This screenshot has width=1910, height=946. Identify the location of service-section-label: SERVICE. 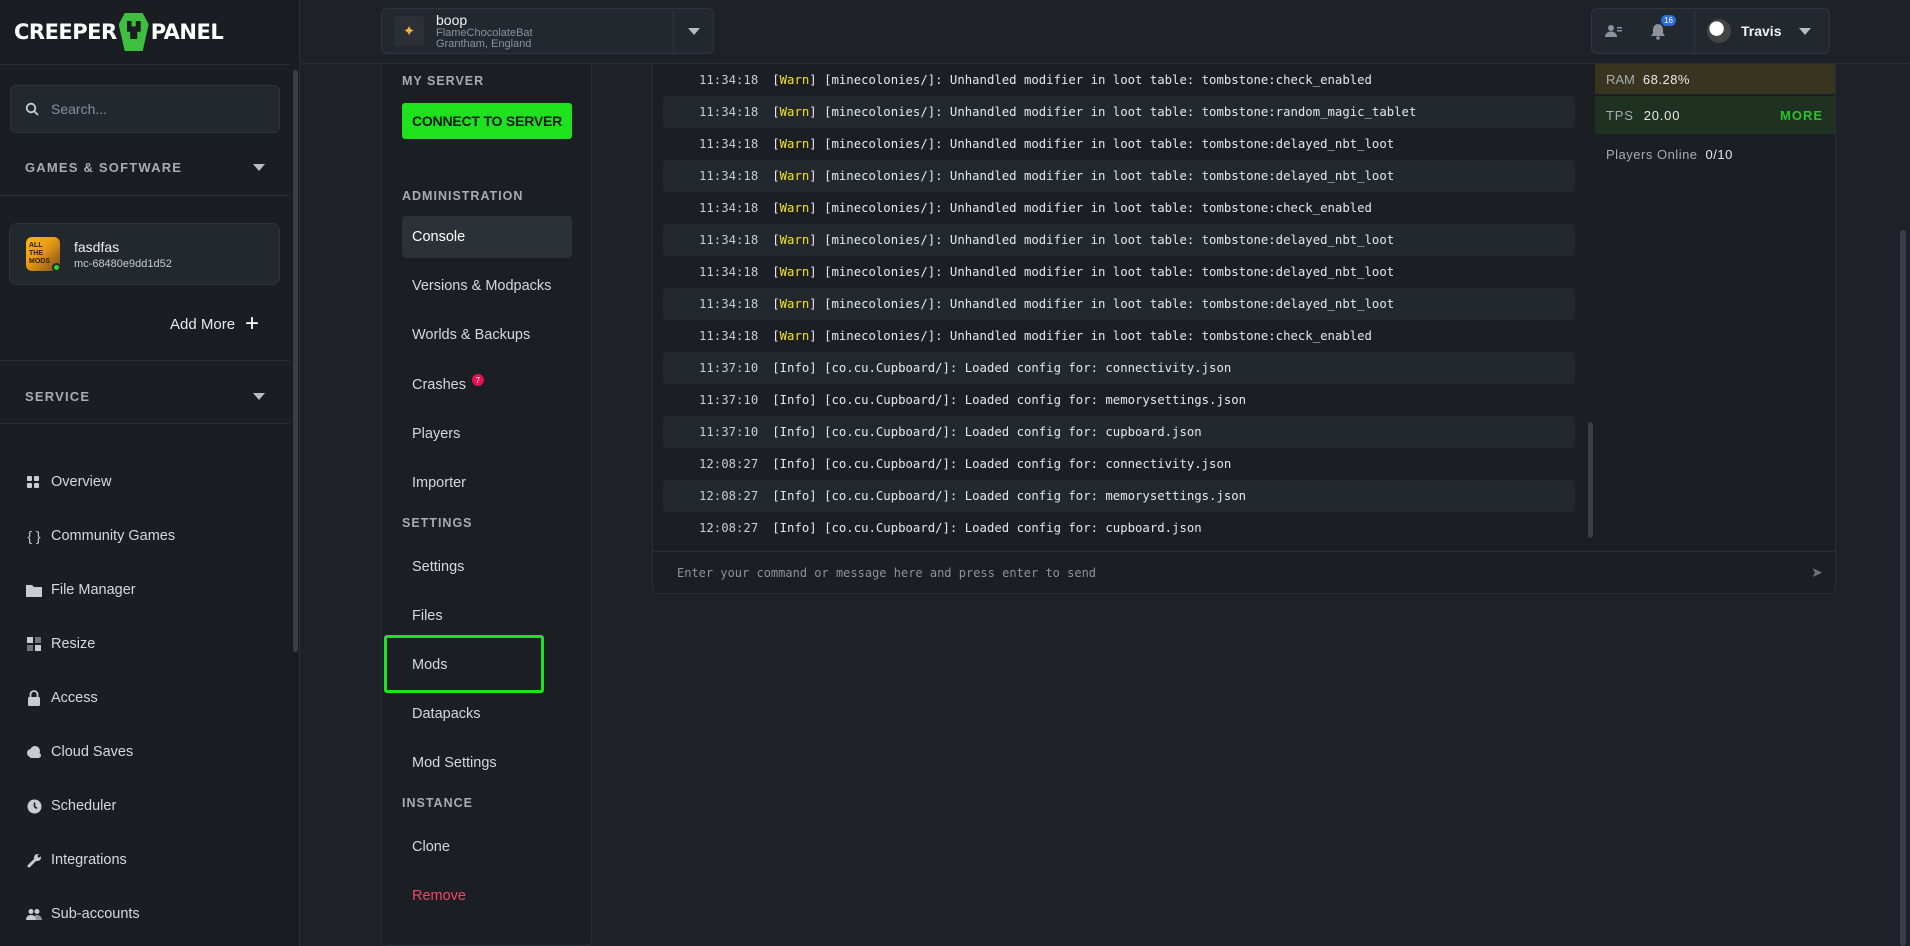
(58, 396).